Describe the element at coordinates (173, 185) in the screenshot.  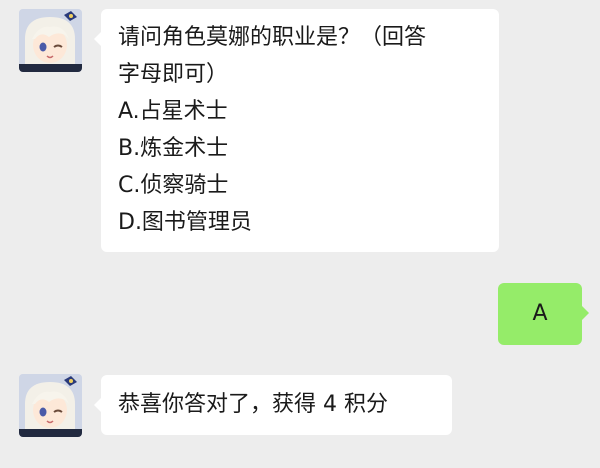
I see `message-line: C.侦察骑士` at that location.